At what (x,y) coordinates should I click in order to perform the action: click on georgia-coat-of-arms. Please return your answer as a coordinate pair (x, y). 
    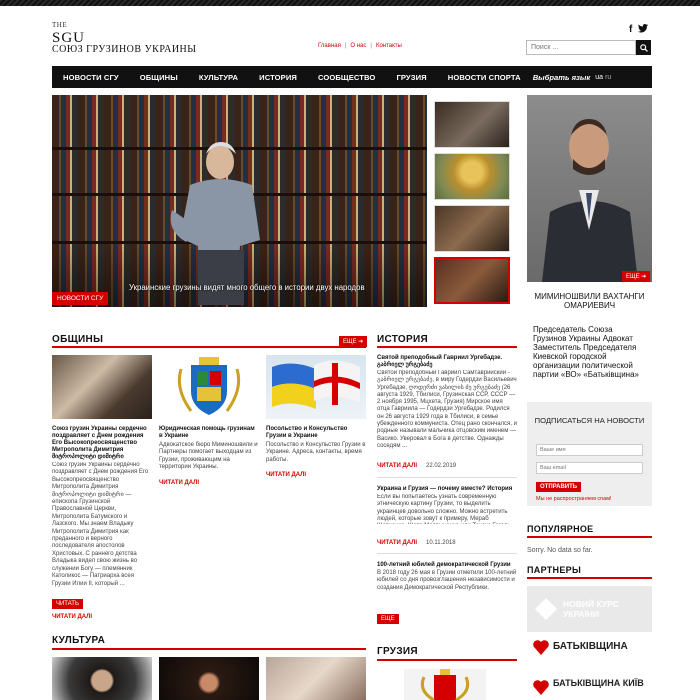
    Looking at the image, I should click on (445, 684).